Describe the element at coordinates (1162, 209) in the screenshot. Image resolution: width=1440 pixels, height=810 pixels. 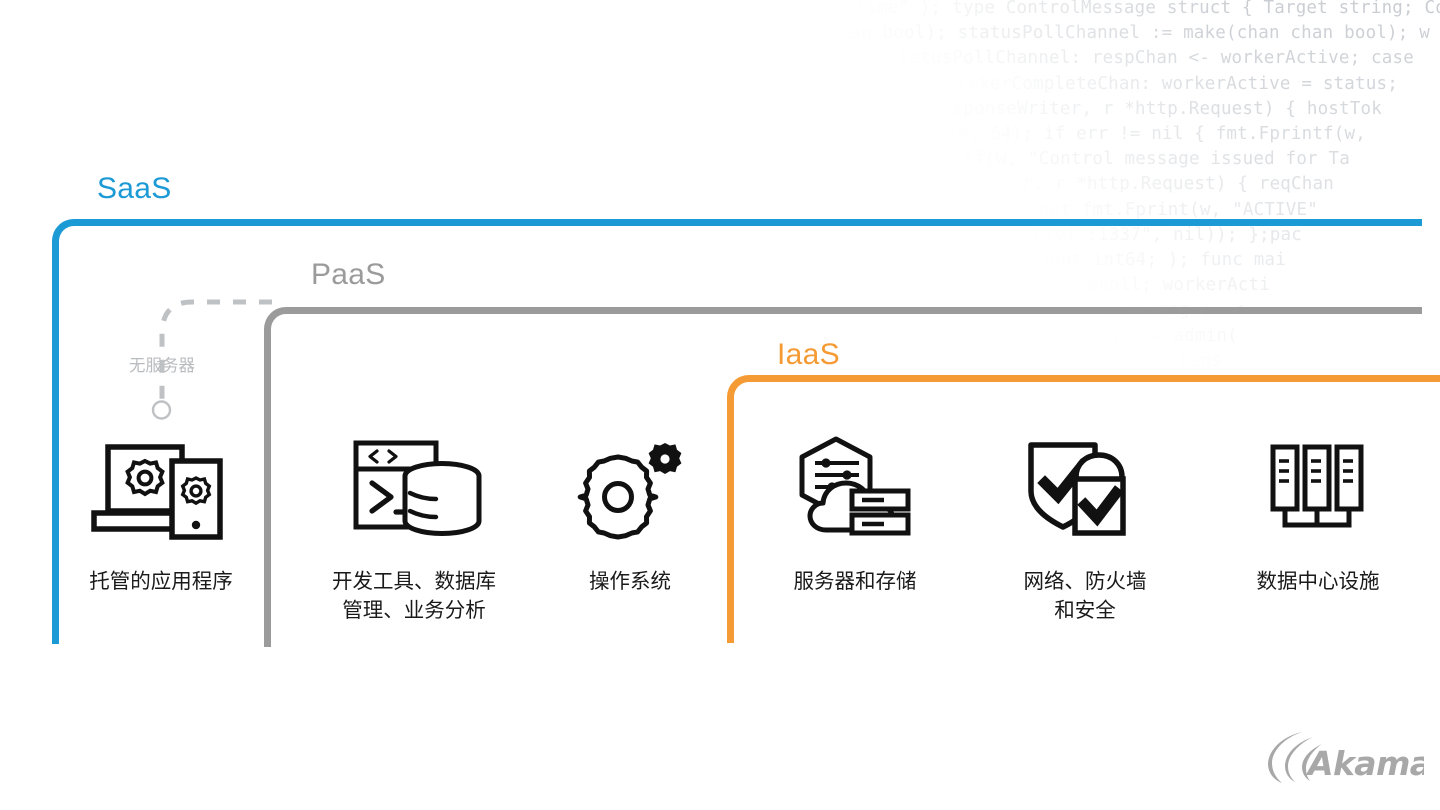
I see `background-code-line: if not fmt.Fprint(w, "ACTIVE"` at that location.